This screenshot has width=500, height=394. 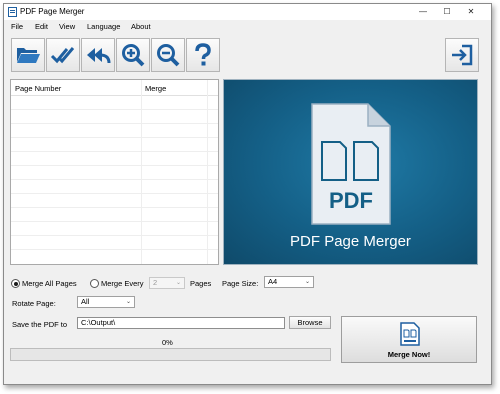 What do you see at coordinates (240, 283) in the screenshot?
I see `page-size-label: Page Size:` at bounding box center [240, 283].